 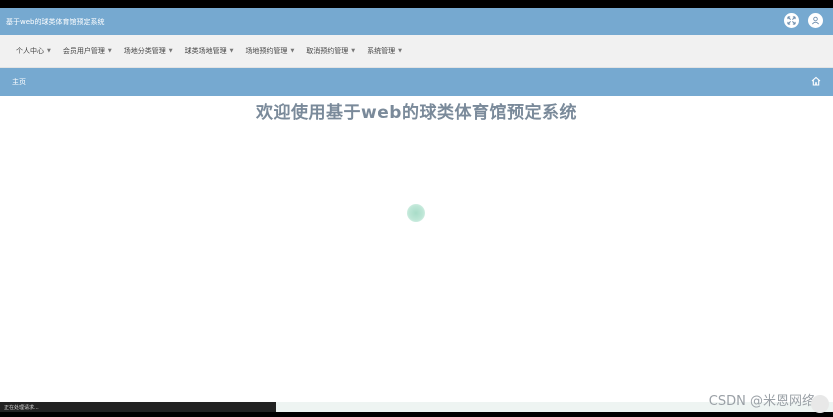 I want to click on menu-item-label: 取消预约管理, so click(x=327, y=51).